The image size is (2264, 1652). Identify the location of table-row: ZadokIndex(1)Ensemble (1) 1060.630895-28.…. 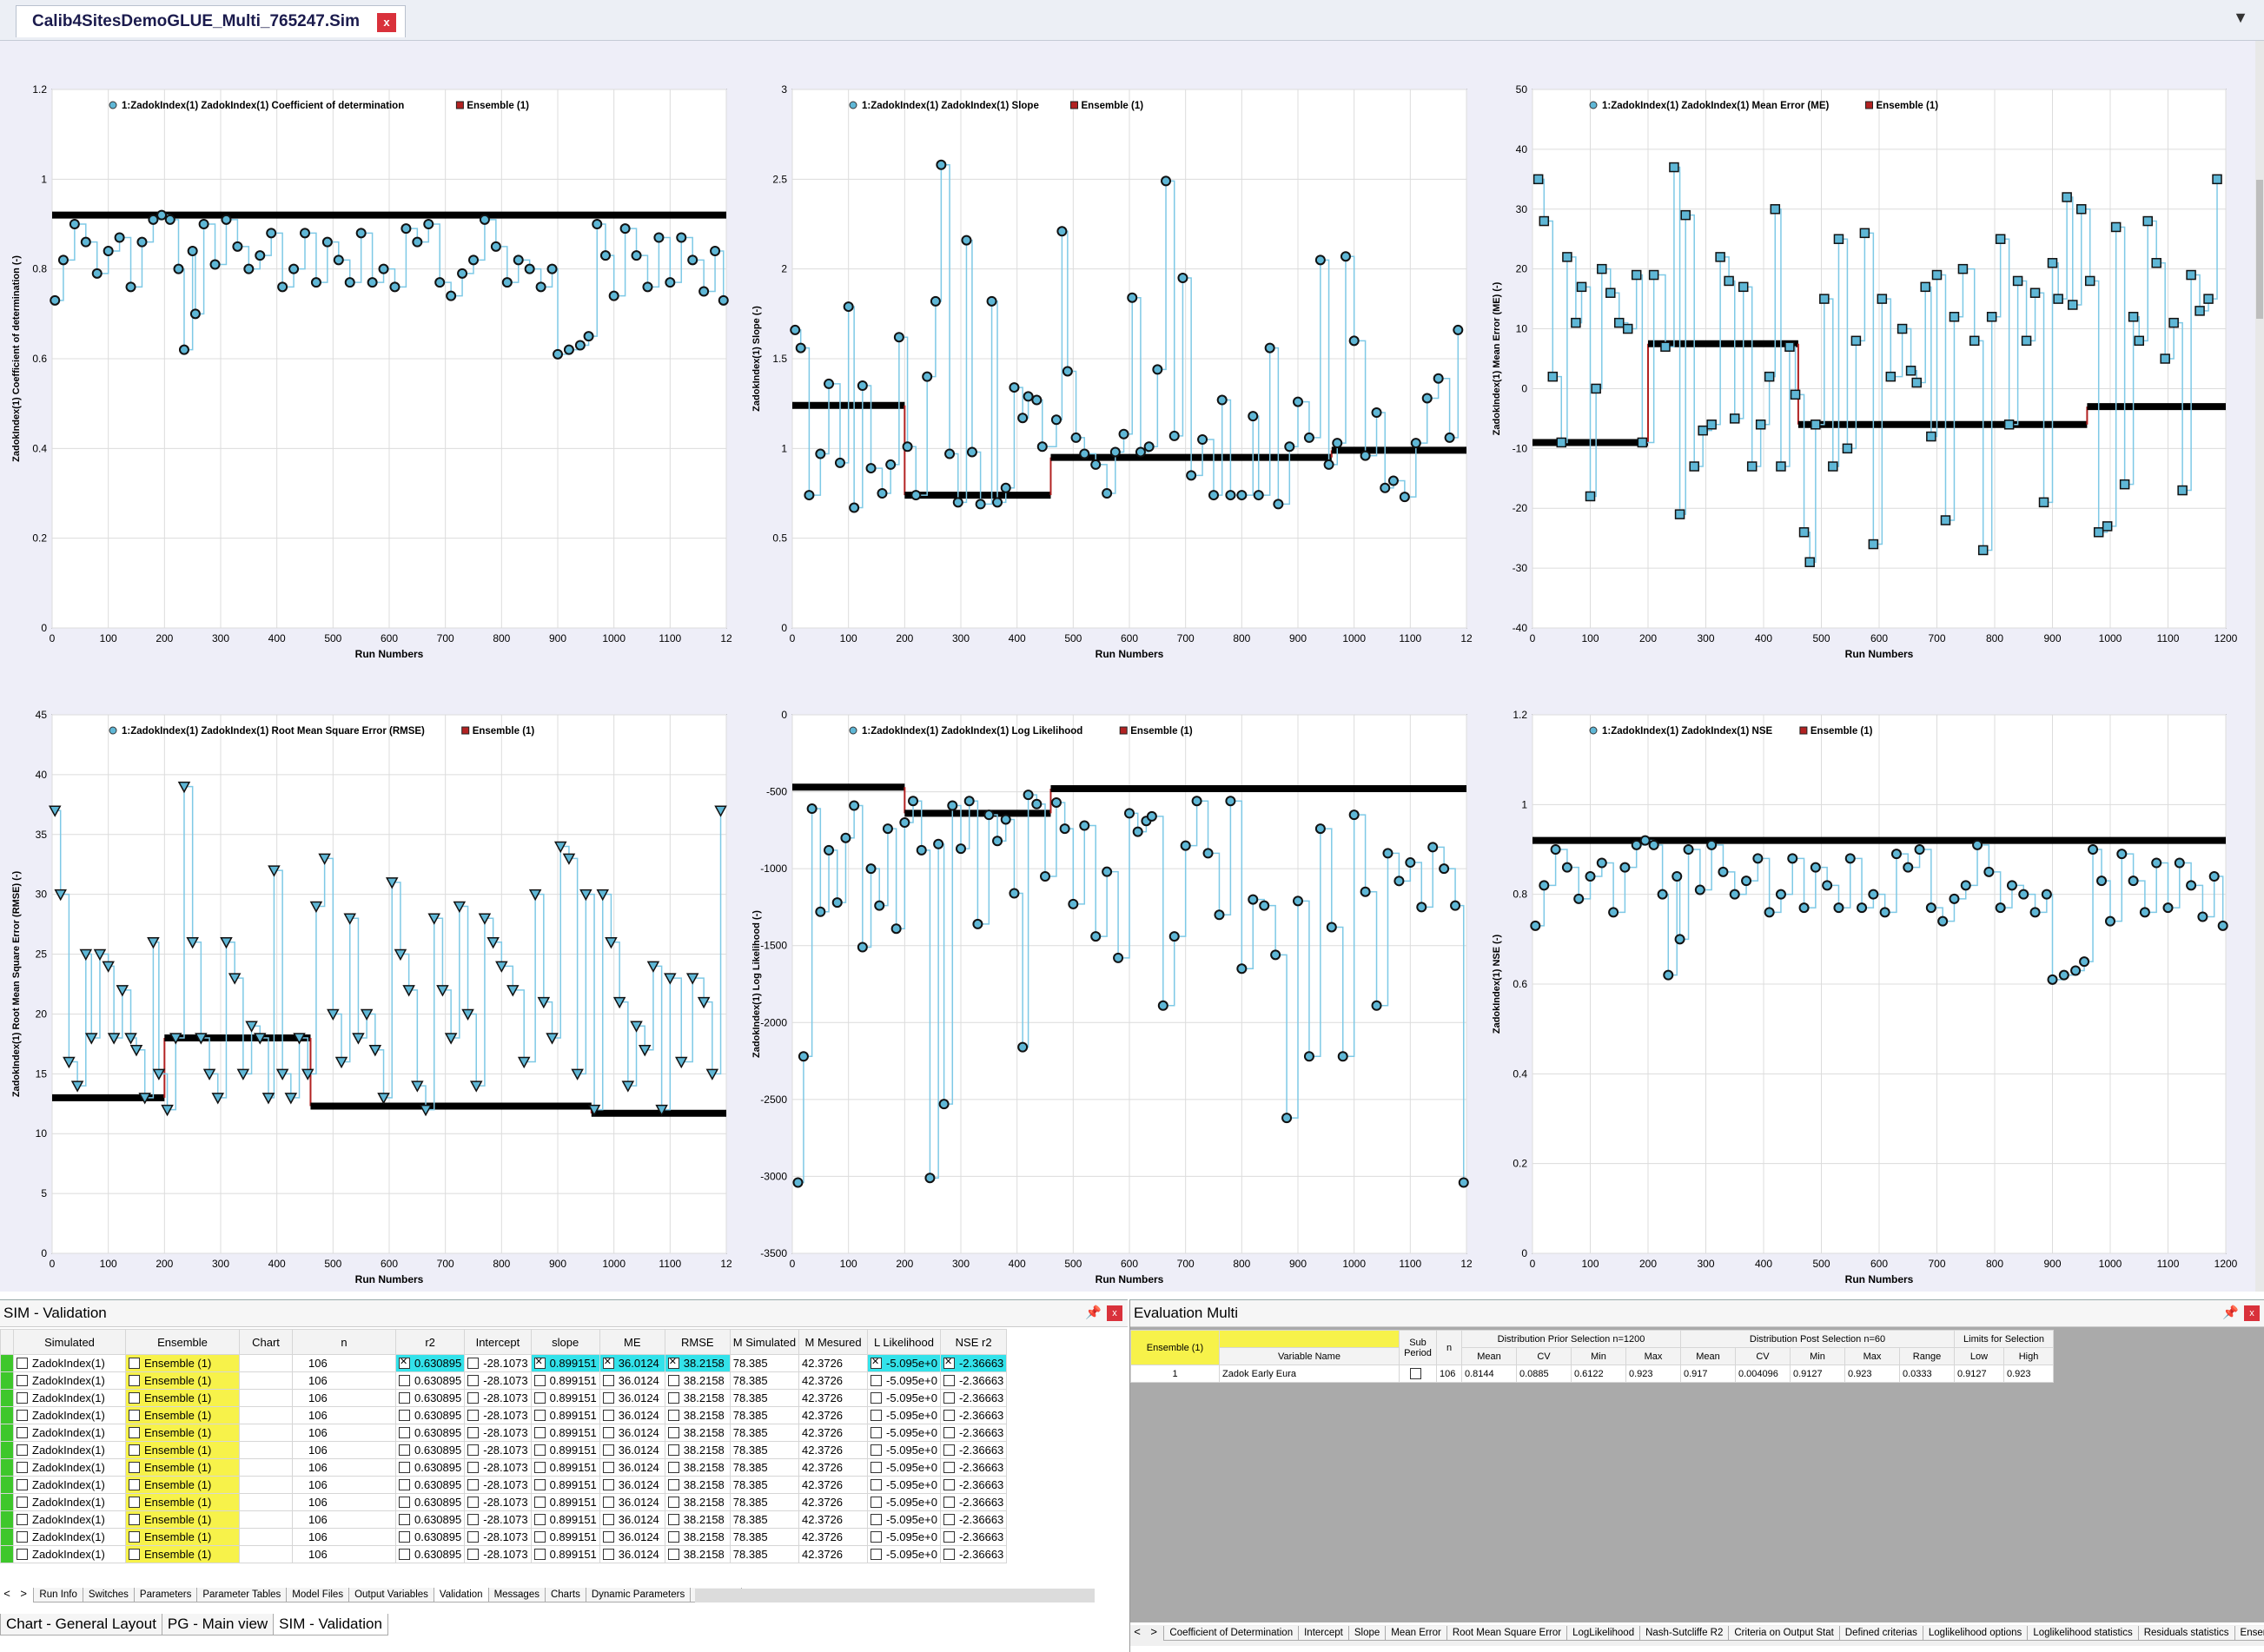
(504, 1363).